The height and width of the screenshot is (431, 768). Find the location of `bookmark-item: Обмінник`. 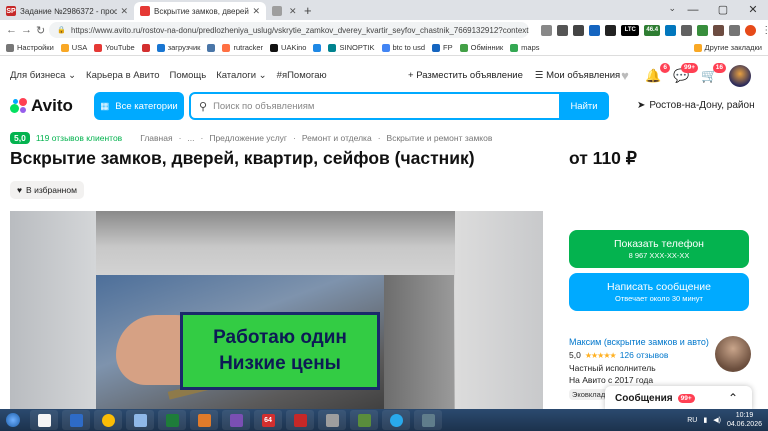

bookmark-item: Обмінник is located at coordinates (481, 47).